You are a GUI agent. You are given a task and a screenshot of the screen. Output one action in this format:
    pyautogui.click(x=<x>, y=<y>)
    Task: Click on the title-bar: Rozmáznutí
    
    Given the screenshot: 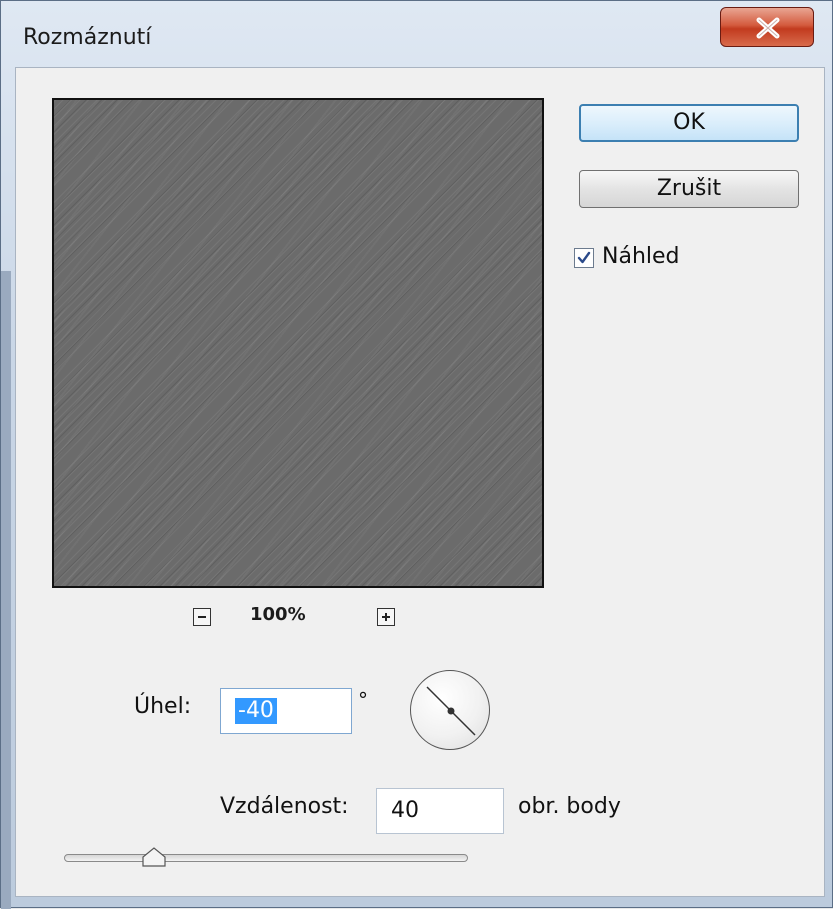 What is the action you would take?
    pyautogui.click(x=417, y=36)
    